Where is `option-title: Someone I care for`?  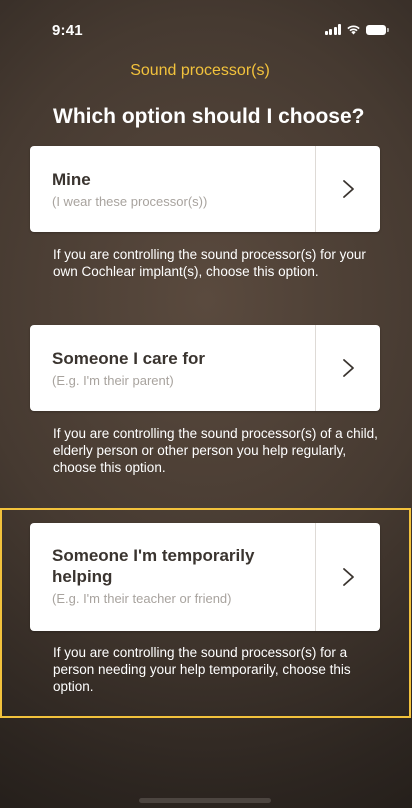 option-title: Someone I care for is located at coordinates (129, 358).